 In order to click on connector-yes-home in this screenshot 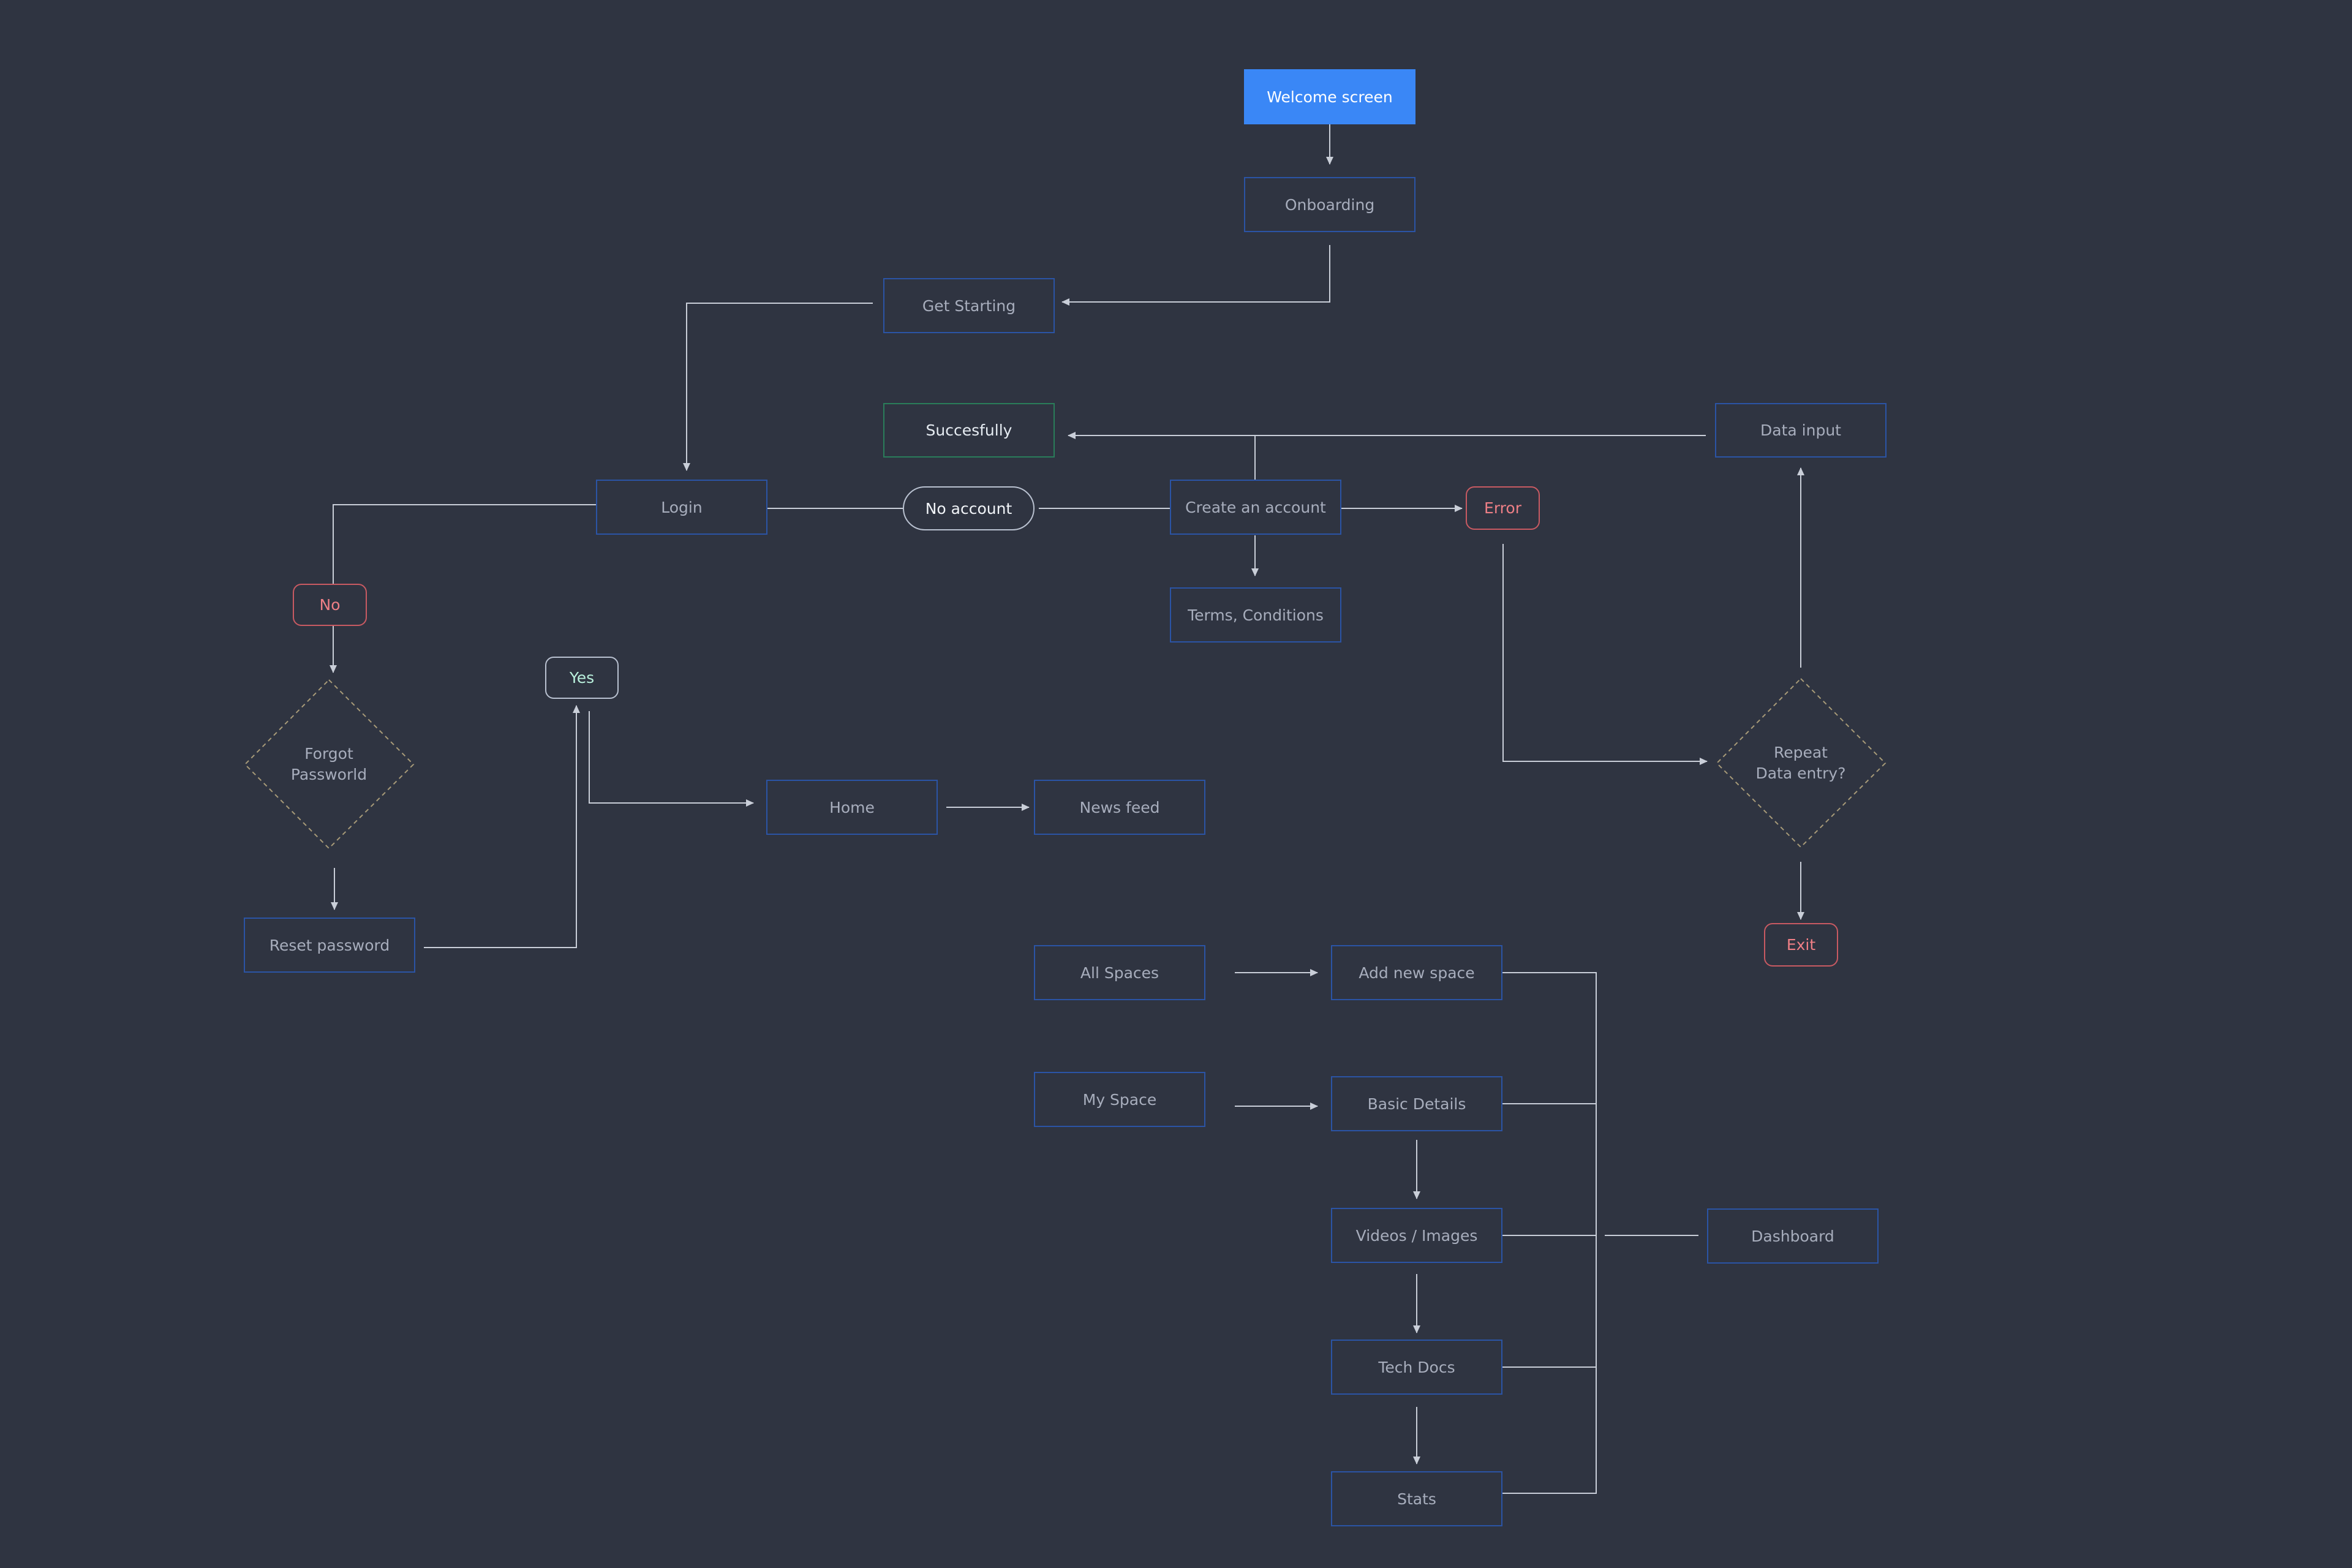, I will do `click(671, 759)`.